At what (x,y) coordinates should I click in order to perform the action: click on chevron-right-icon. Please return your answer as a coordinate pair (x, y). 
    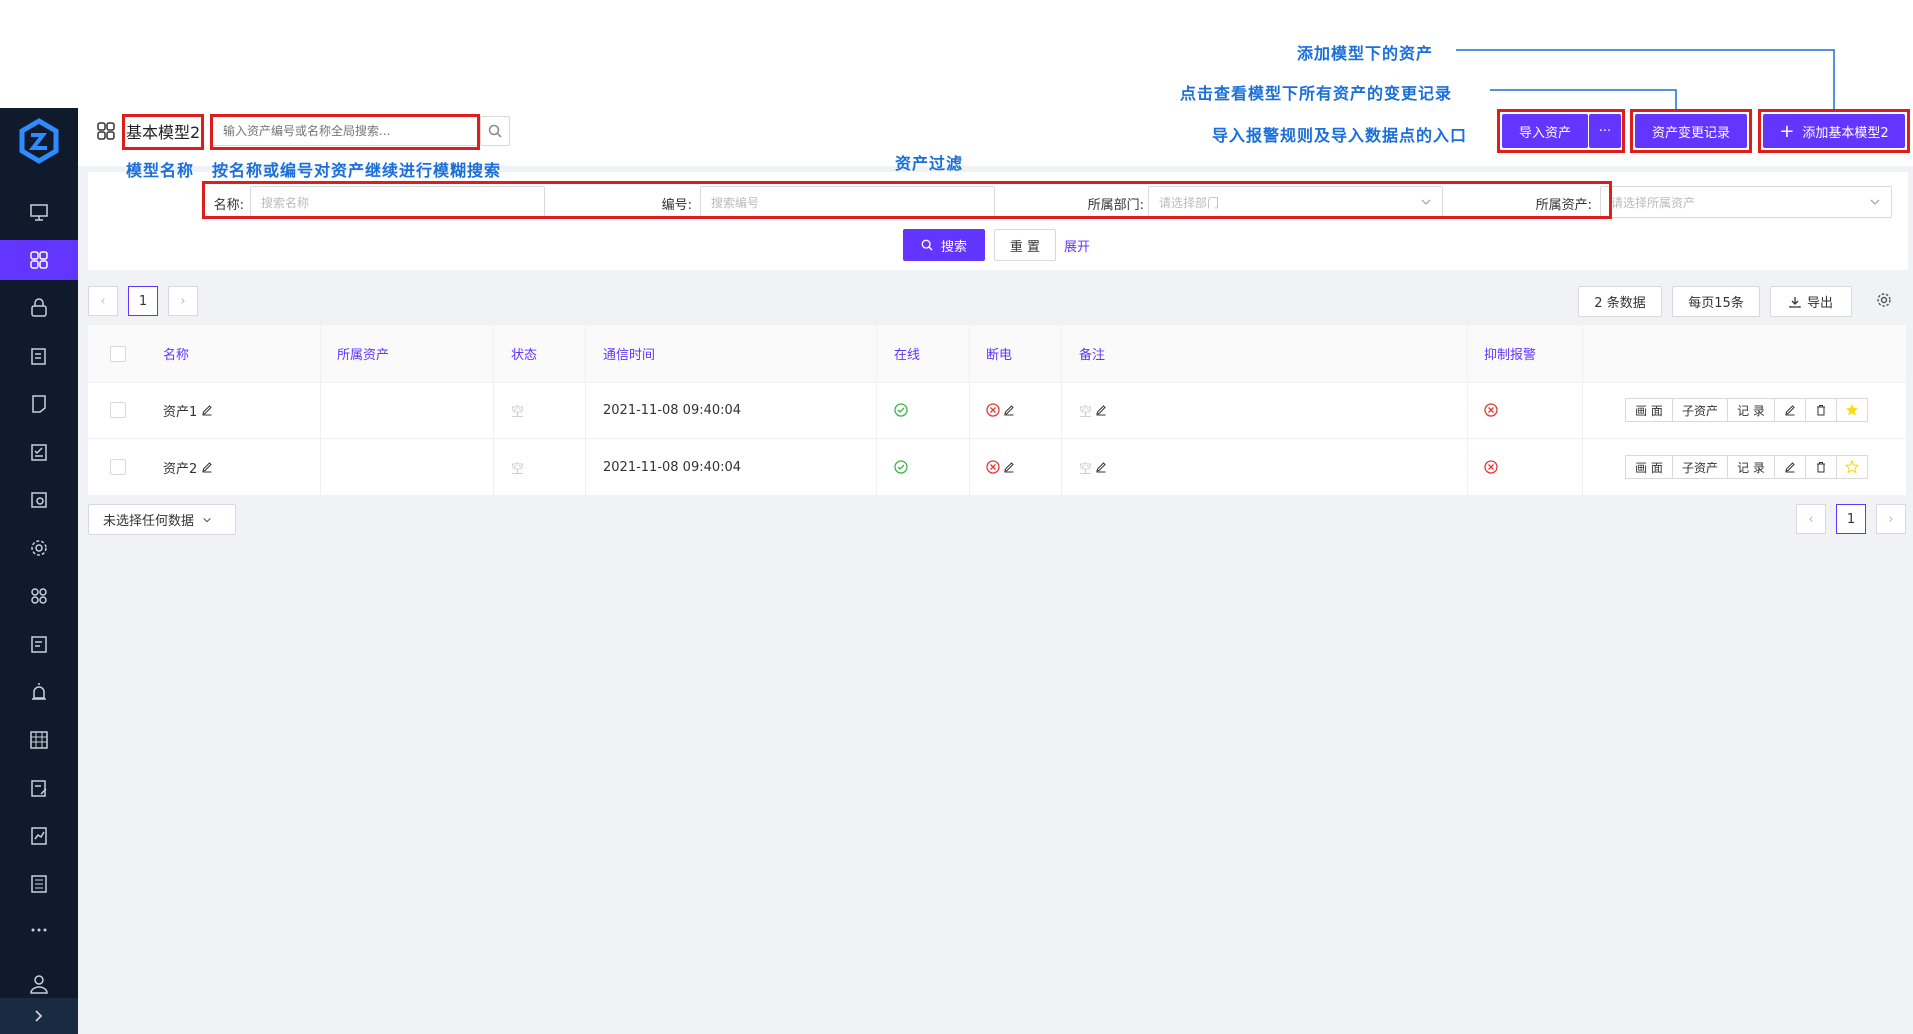
    Looking at the image, I should click on (39, 1016).